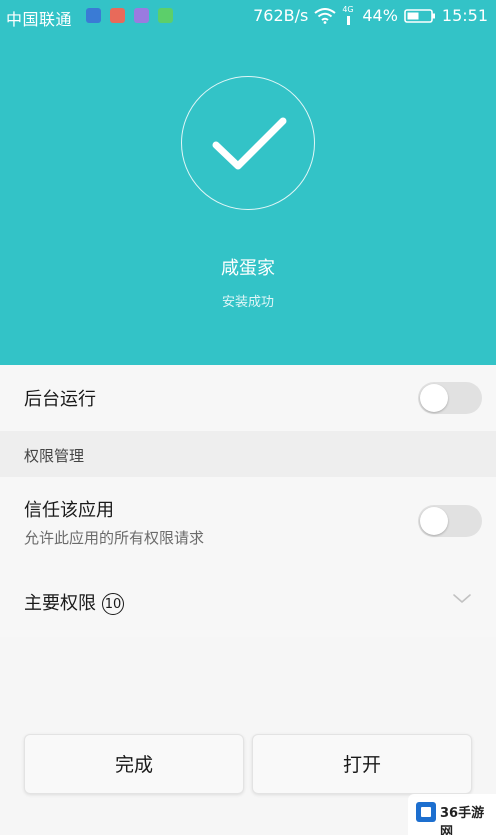 Image resolution: width=496 pixels, height=835 pixels. What do you see at coordinates (462, 599) in the screenshot?
I see `chevron-down-icon` at bounding box center [462, 599].